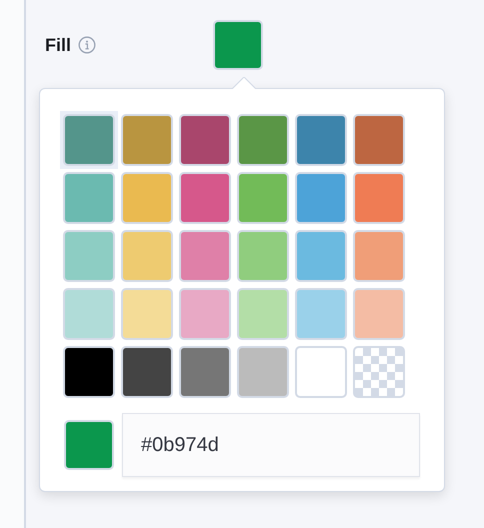  What do you see at coordinates (271, 445) in the screenshot?
I see `hex-input-field: #0b974d` at bounding box center [271, 445].